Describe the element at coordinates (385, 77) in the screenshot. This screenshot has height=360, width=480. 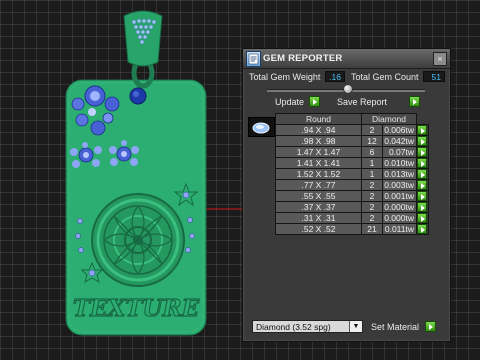
I see `total-gem-count-label: Total Gem Count` at that location.